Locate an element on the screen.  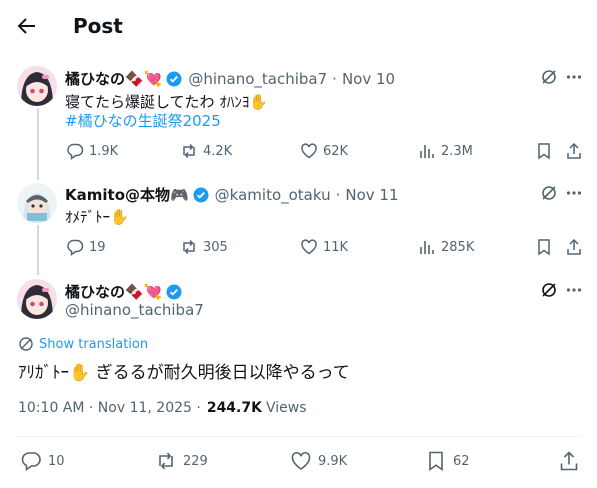
post-text: ｱﾘｶﾞﾄｰ✋ ぎるるが耐久明後日以降やるって is located at coordinates (184, 373).